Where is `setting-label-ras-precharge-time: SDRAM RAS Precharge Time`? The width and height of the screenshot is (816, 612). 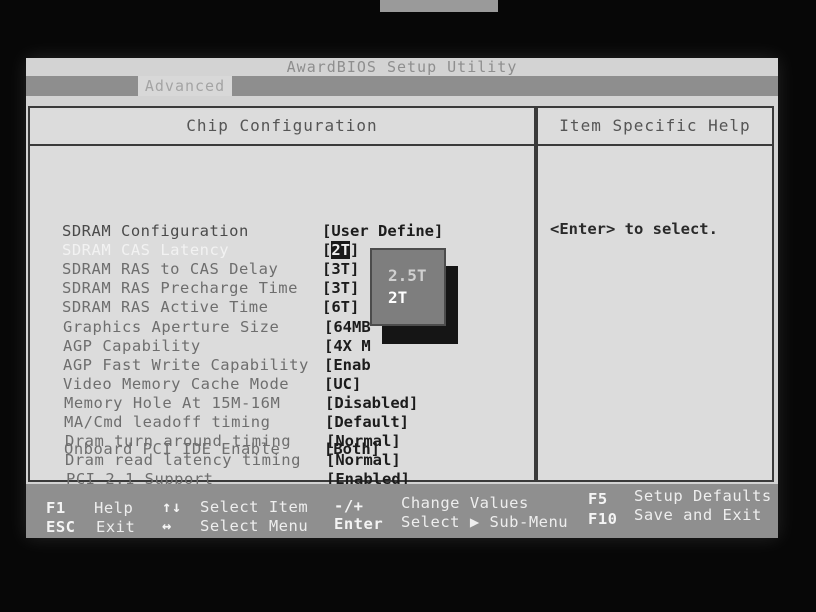 setting-label-ras-precharge-time: SDRAM RAS Precharge Time is located at coordinates (180, 288).